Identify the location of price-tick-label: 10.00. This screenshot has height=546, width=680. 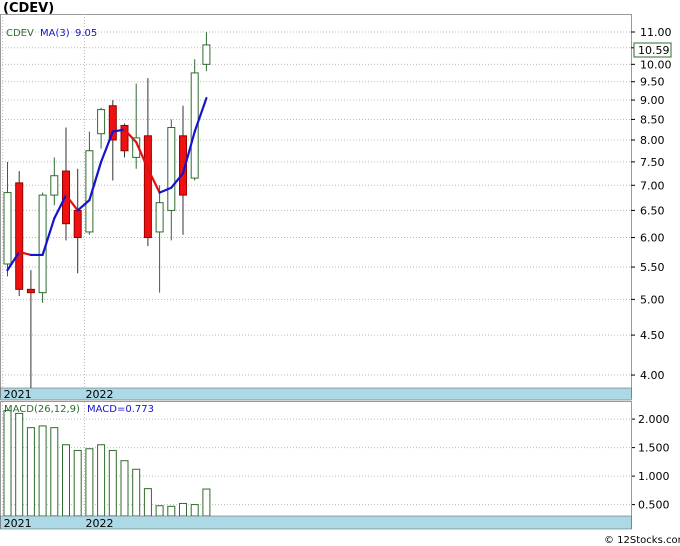
(656, 64).